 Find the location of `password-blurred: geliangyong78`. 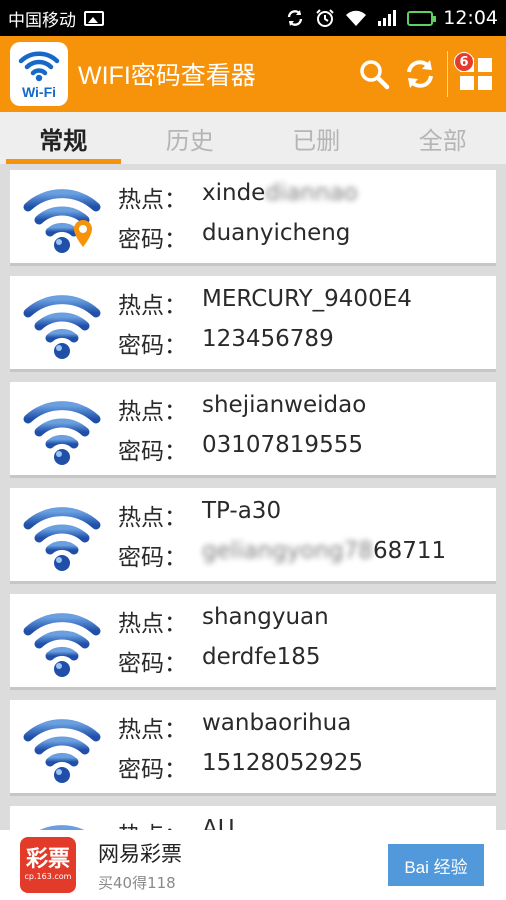

password-blurred: geliangyong78 is located at coordinates (287, 550).